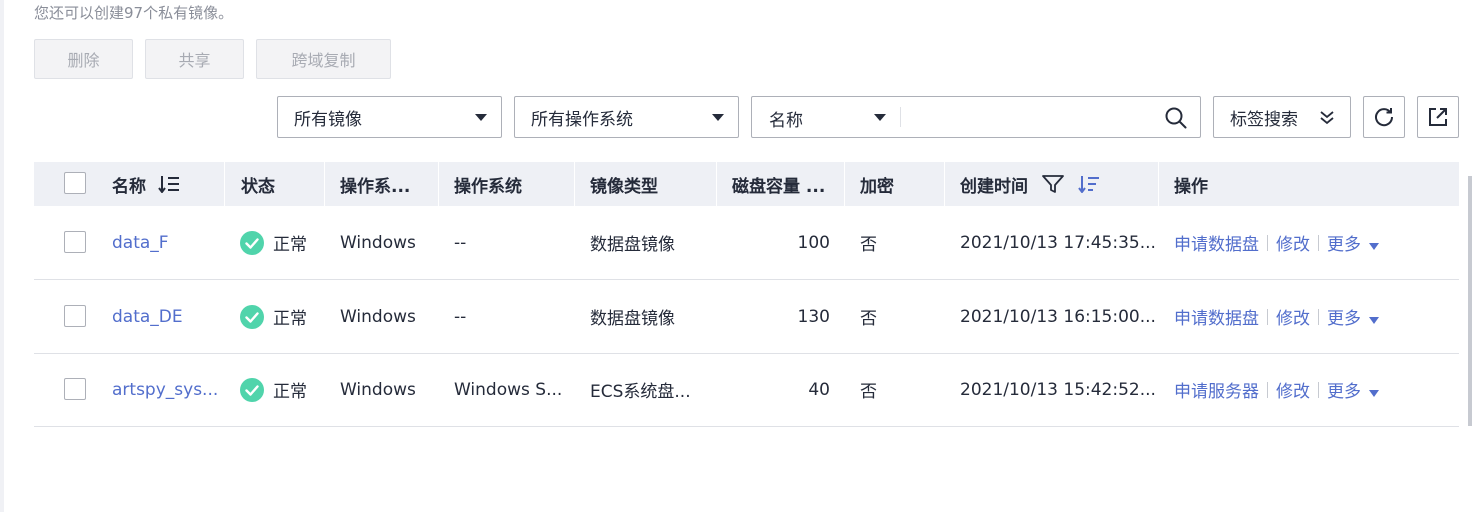 The width and height of the screenshot is (1472, 512). Describe the element at coordinates (389, 117) in the screenshot. I see `image-filter-select: 所有镜像` at that location.